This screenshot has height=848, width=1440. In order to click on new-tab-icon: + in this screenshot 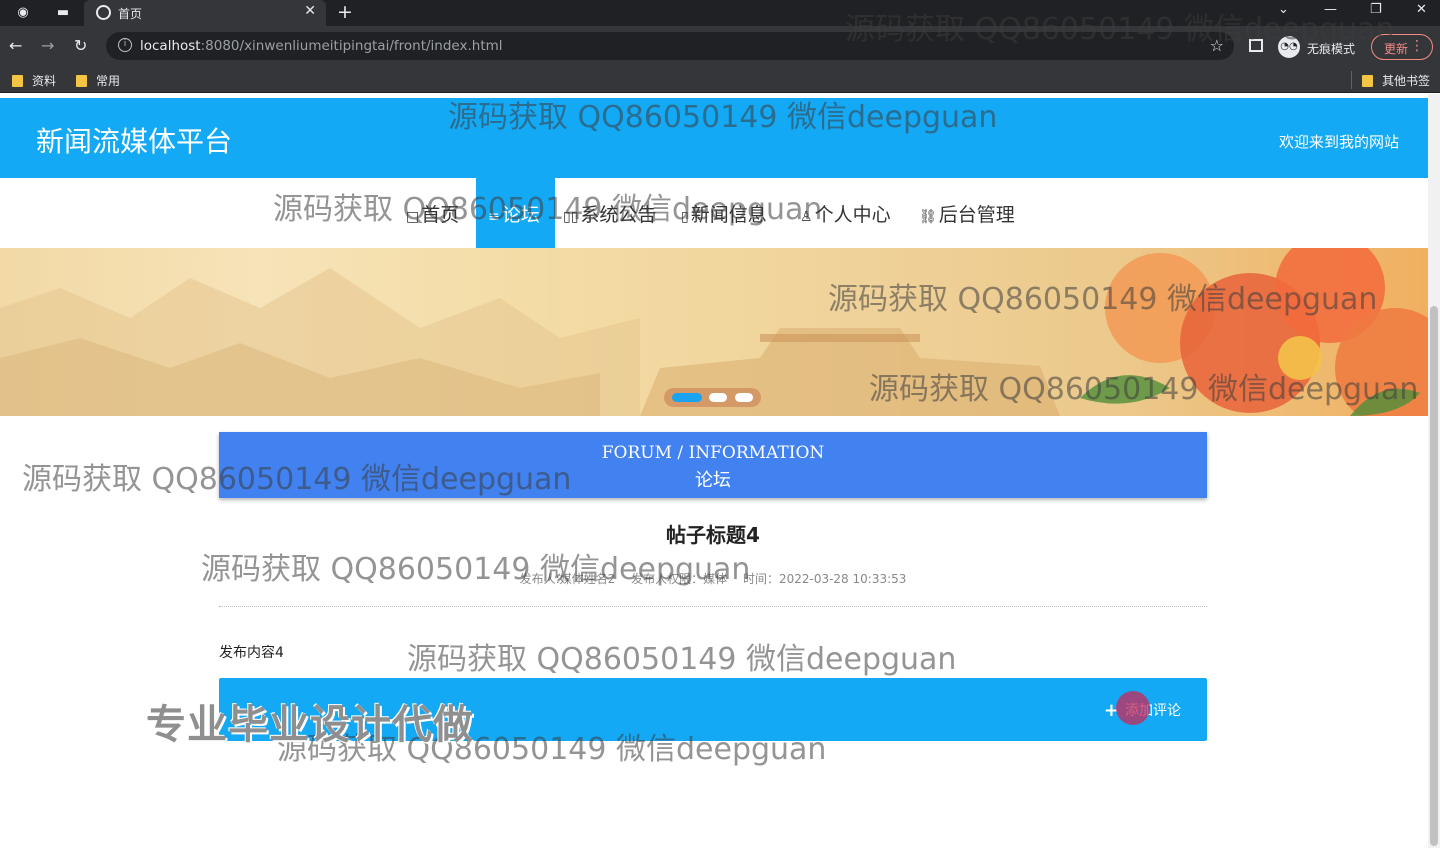, I will do `click(345, 12)`.